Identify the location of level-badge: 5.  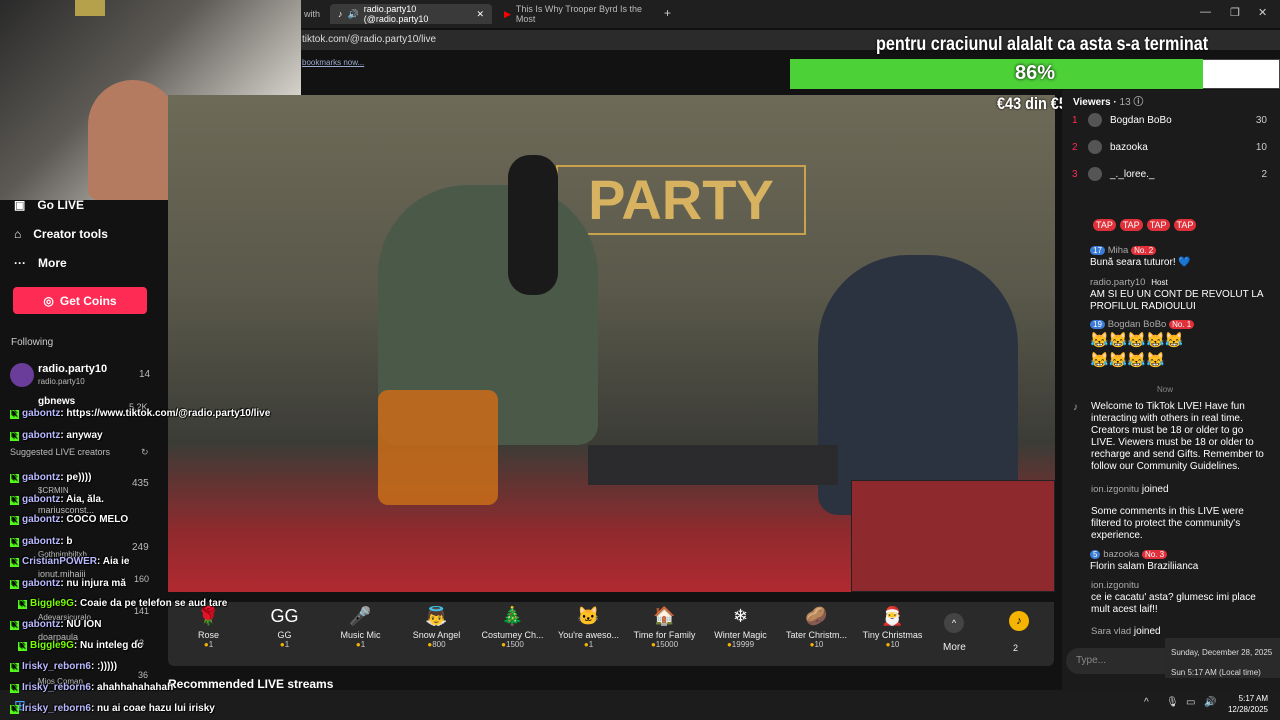
(1095, 554).